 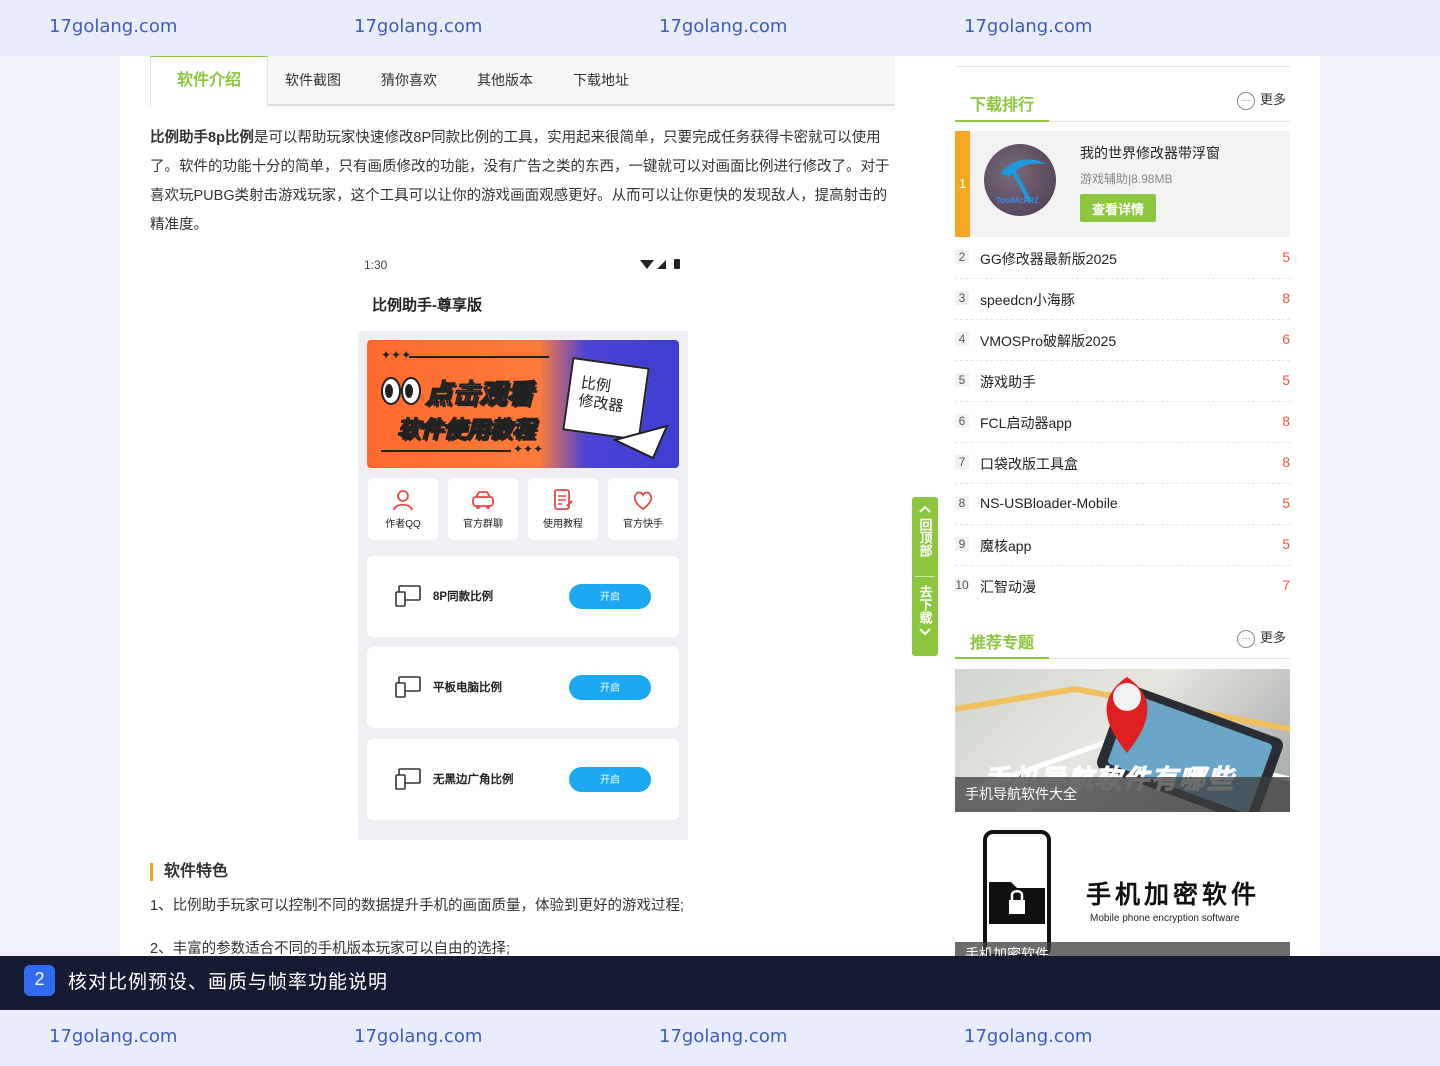 I want to click on option-label: 8P同款比例, so click(x=463, y=597).